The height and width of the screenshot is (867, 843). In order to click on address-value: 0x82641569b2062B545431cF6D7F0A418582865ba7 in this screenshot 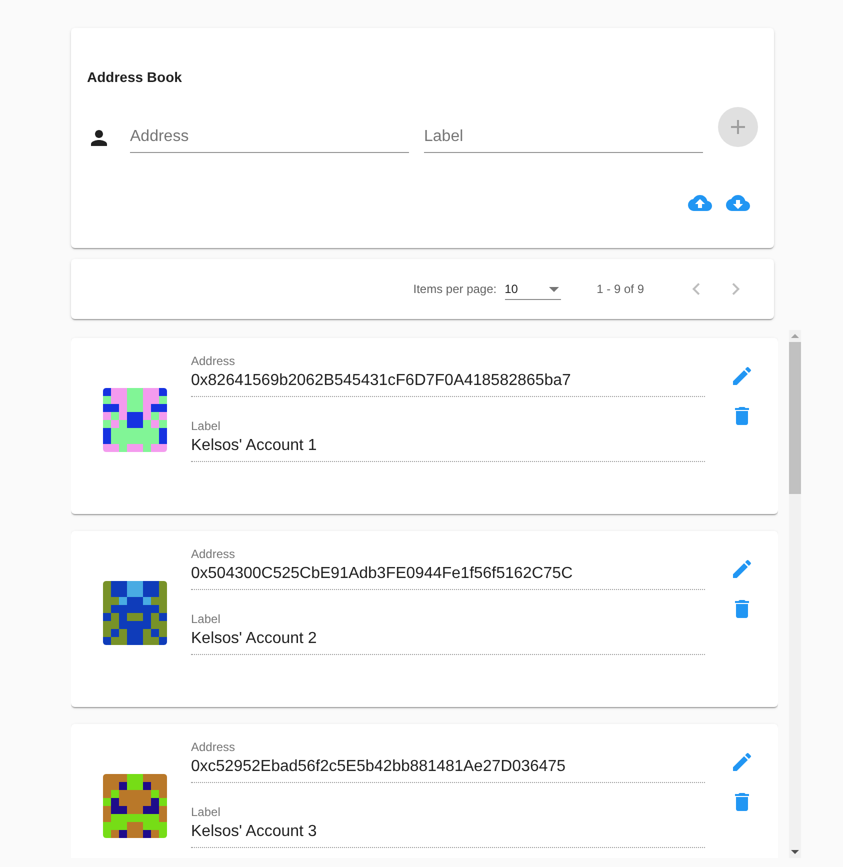, I will do `click(448, 382)`.